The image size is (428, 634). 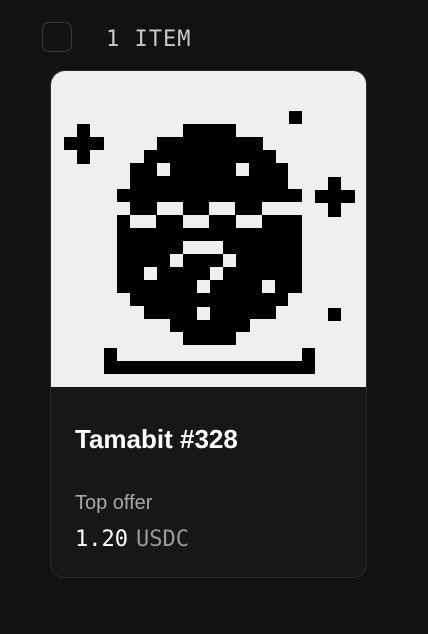 What do you see at coordinates (101, 539) in the screenshot?
I see `price-value: 1.20` at bounding box center [101, 539].